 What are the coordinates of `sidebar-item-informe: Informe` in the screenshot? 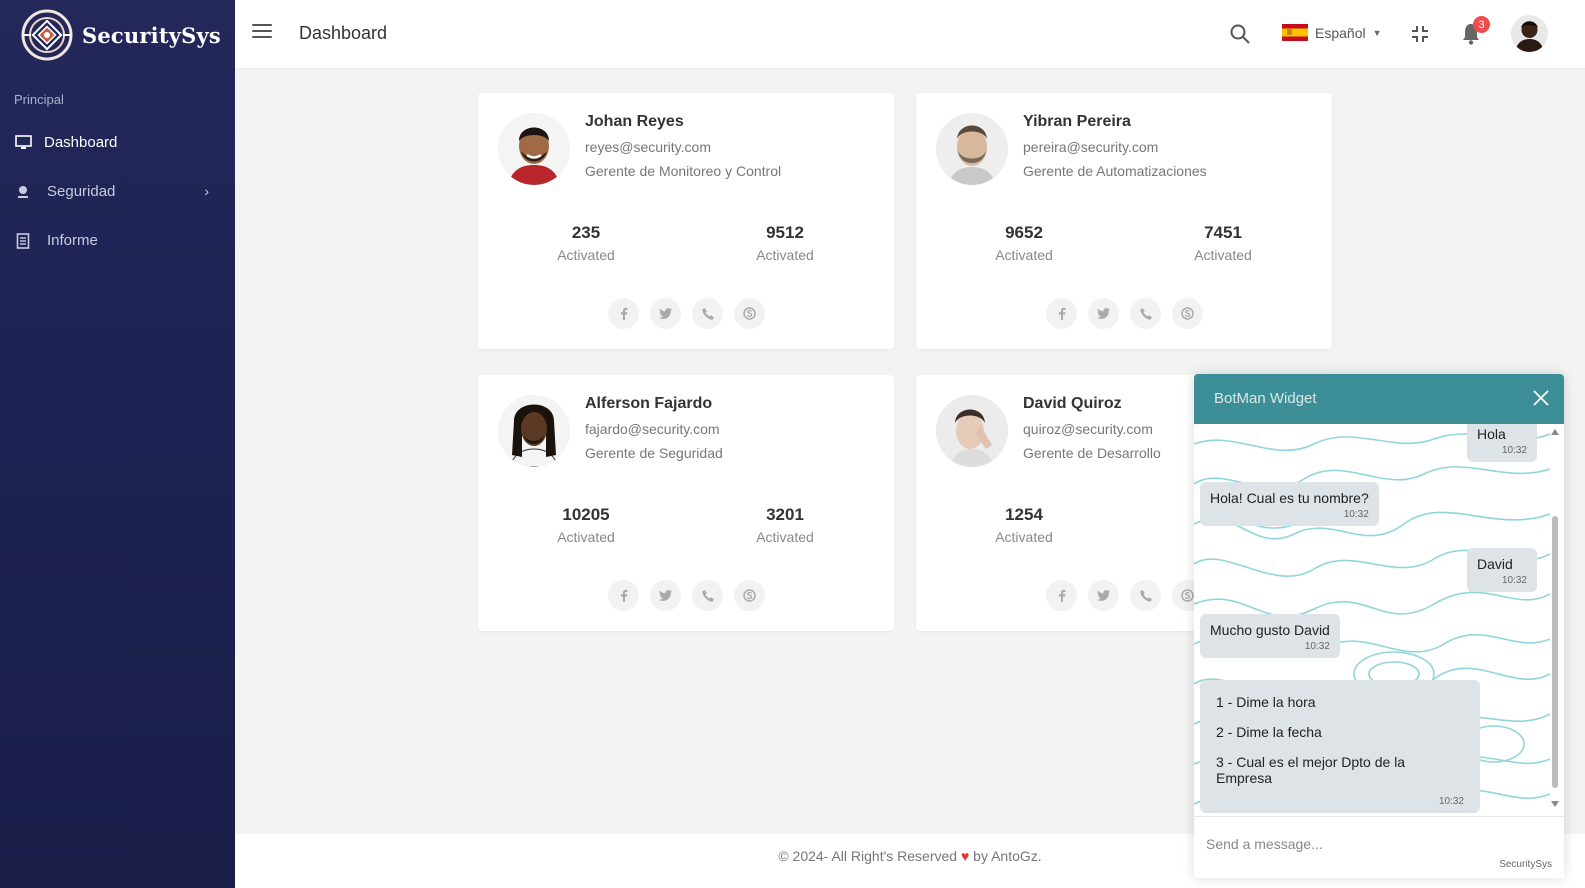 It's located at (117, 240).